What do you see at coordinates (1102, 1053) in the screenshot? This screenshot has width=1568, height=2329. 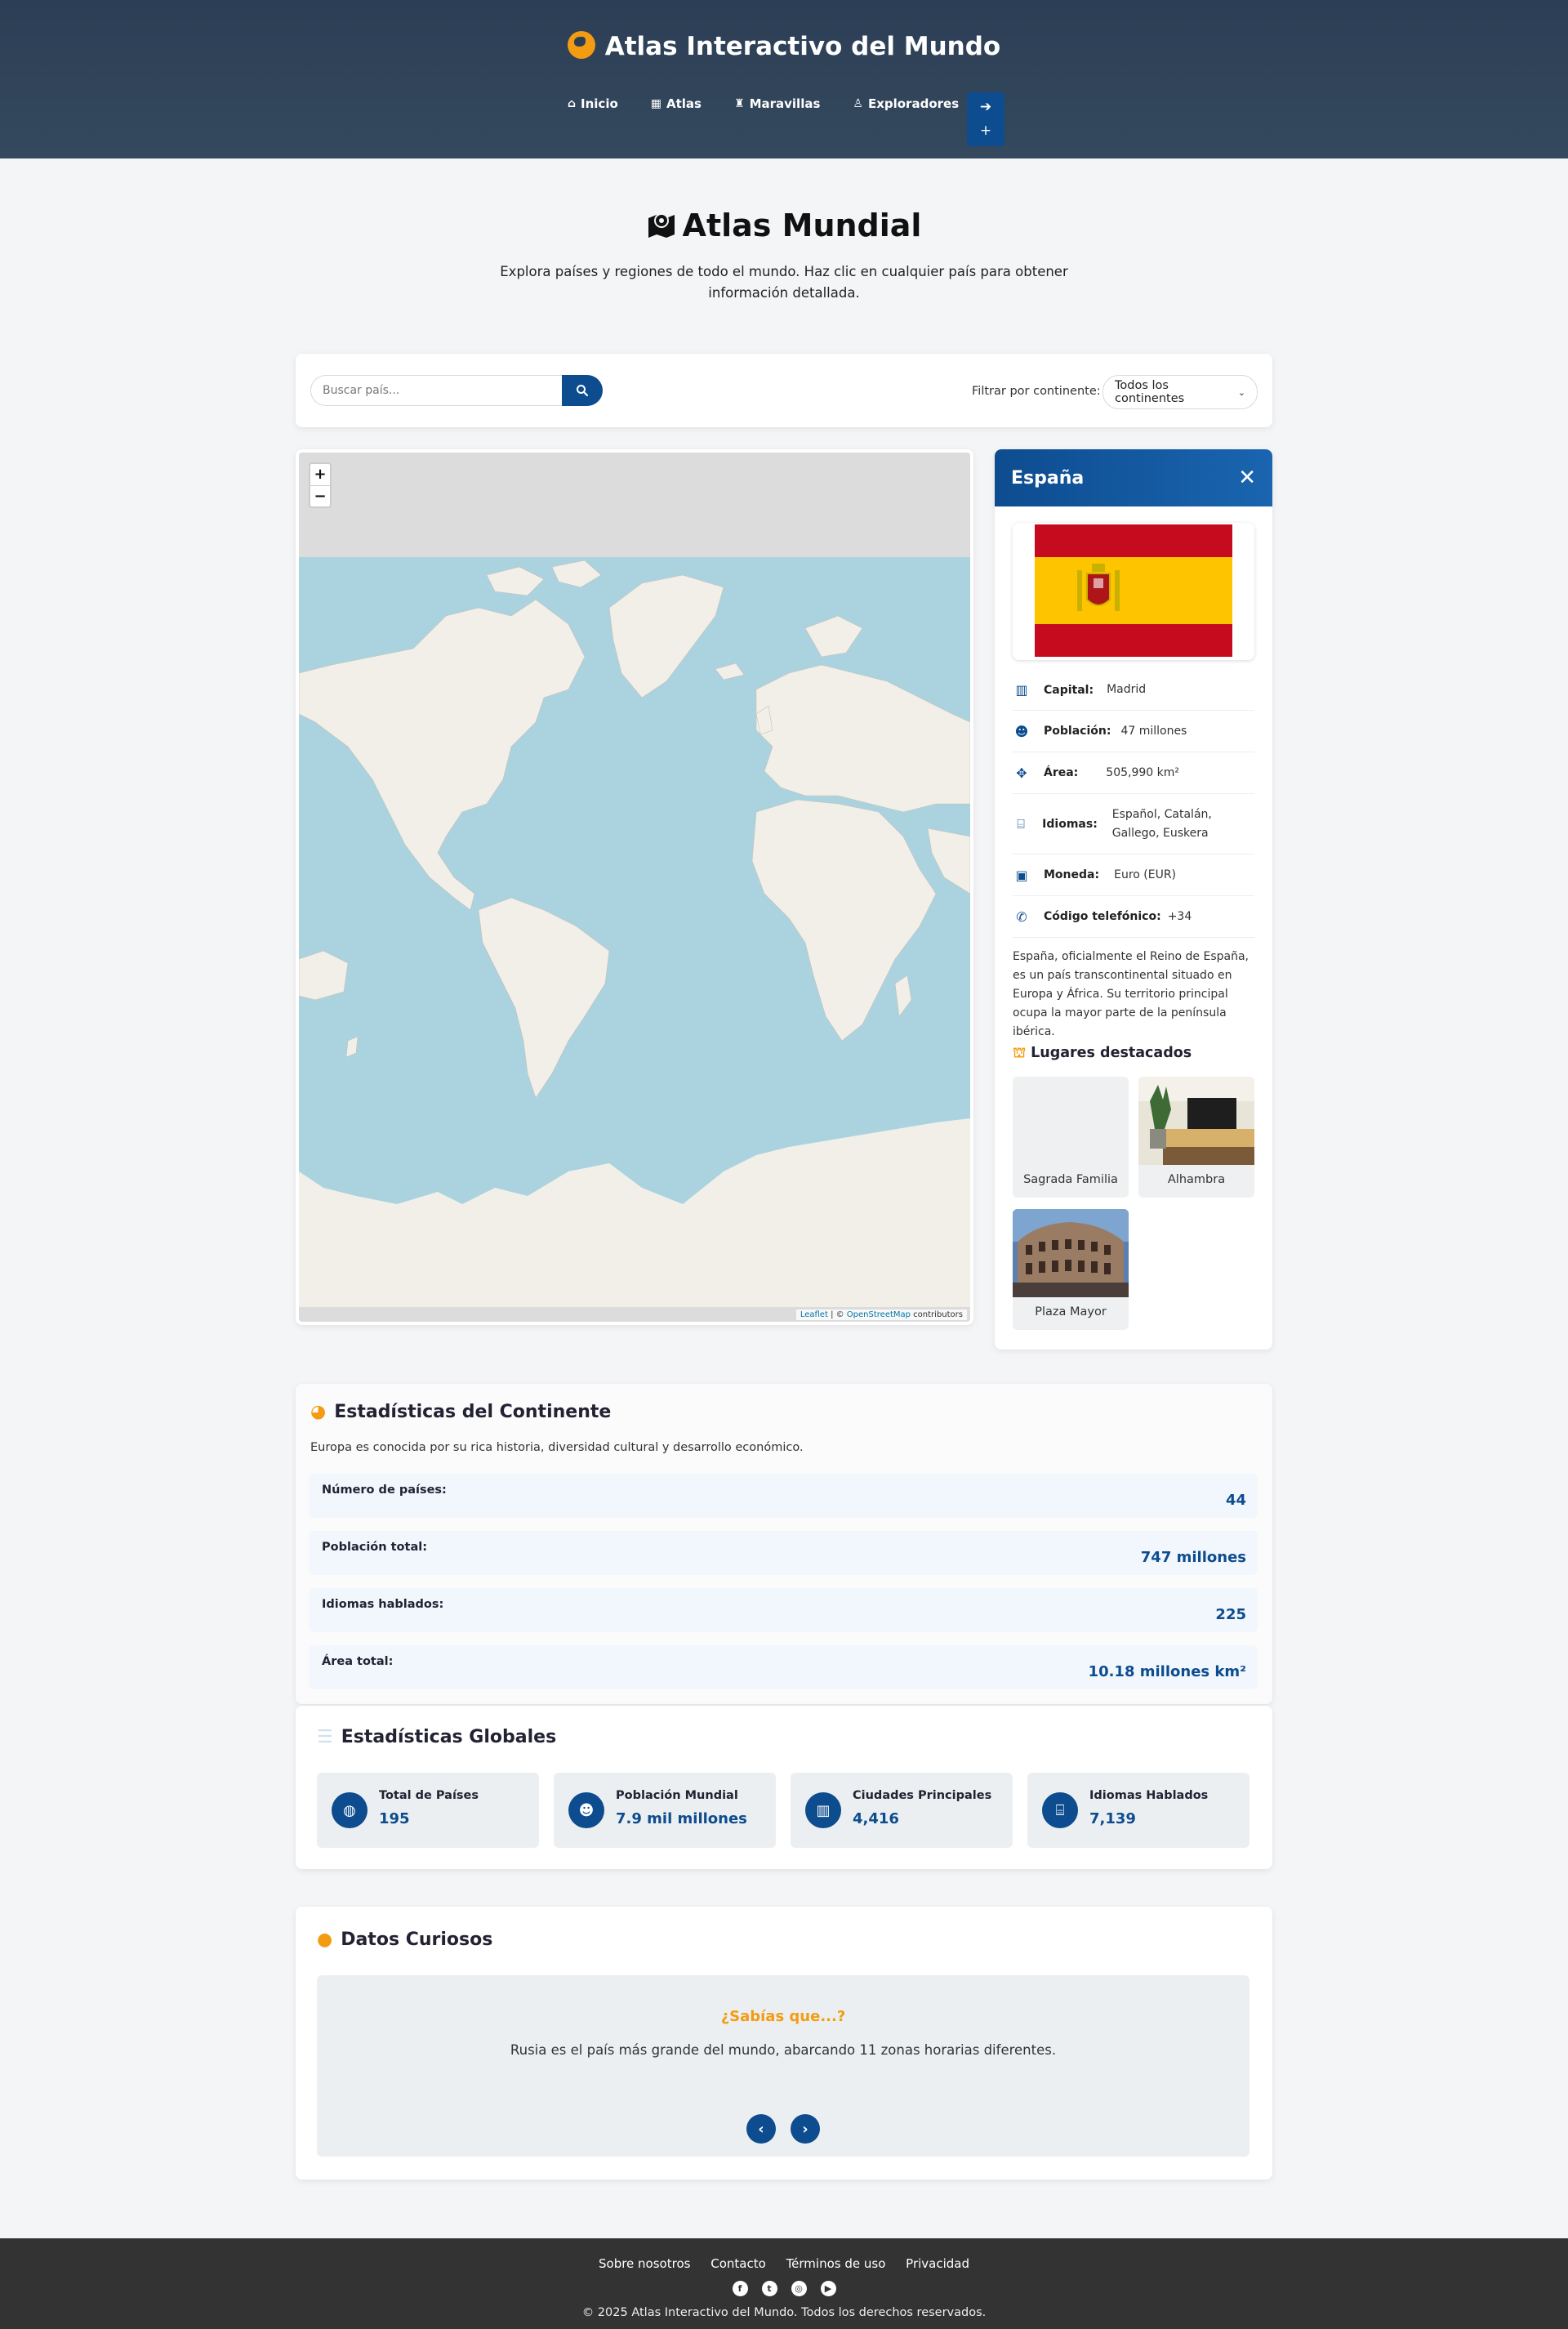 I see `places-title: ⛫ Lugares destacados` at bounding box center [1102, 1053].